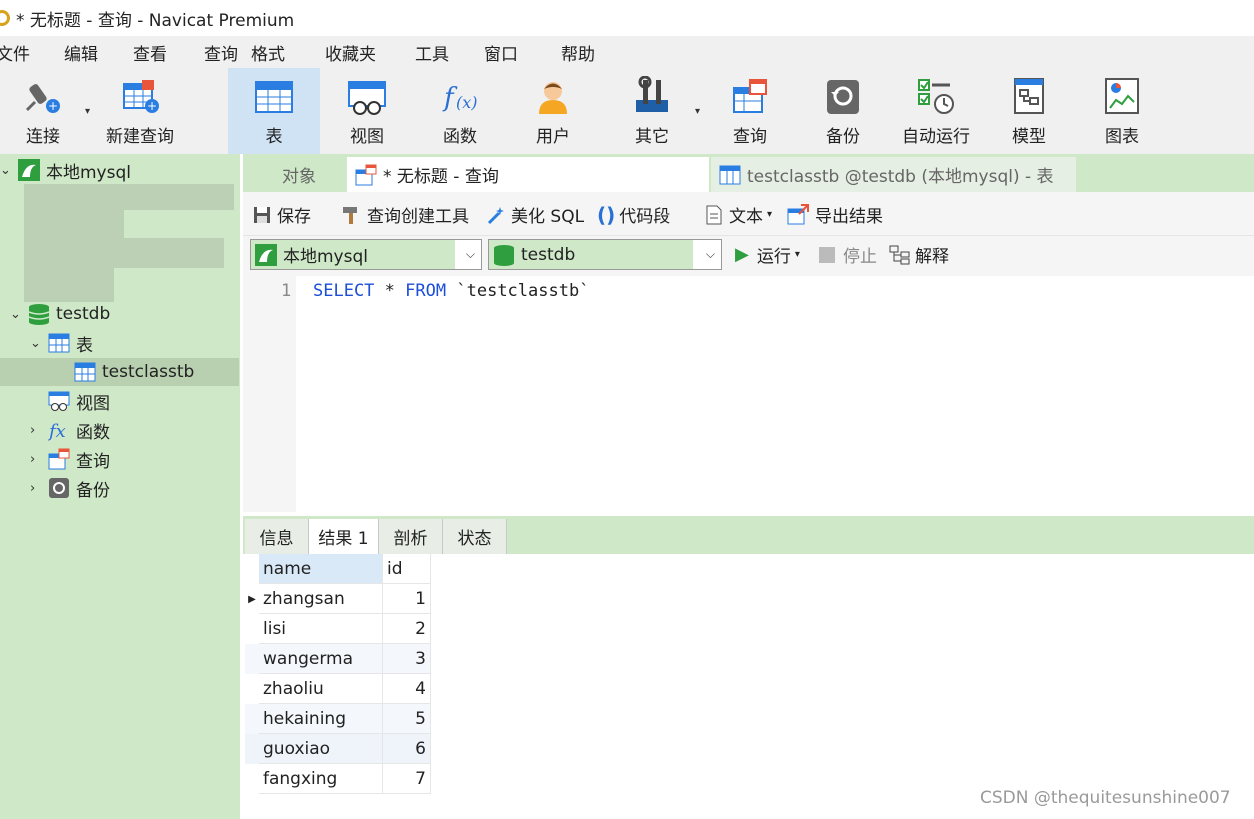 The image size is (1254, 819). Describe the element at coordinates (633, 215) in the screenshot. I see `code-snippet-button: () 代码段` at that location.